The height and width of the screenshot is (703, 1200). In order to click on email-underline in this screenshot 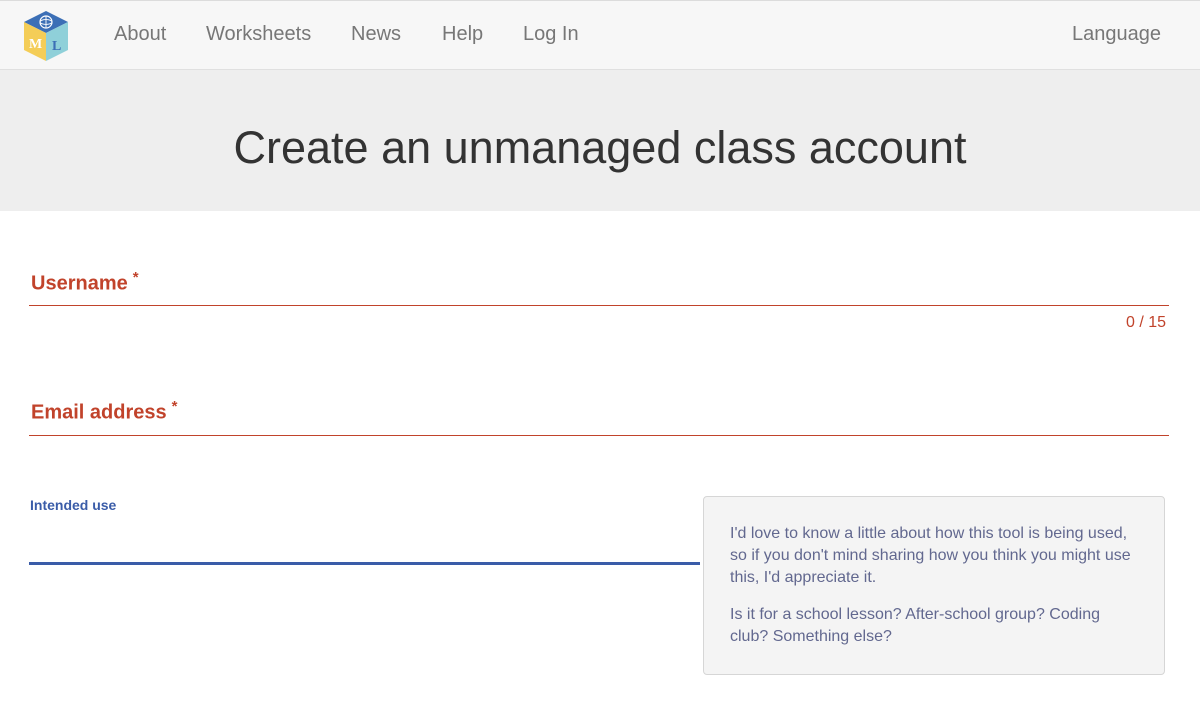, I will do `click(599, 435)`.